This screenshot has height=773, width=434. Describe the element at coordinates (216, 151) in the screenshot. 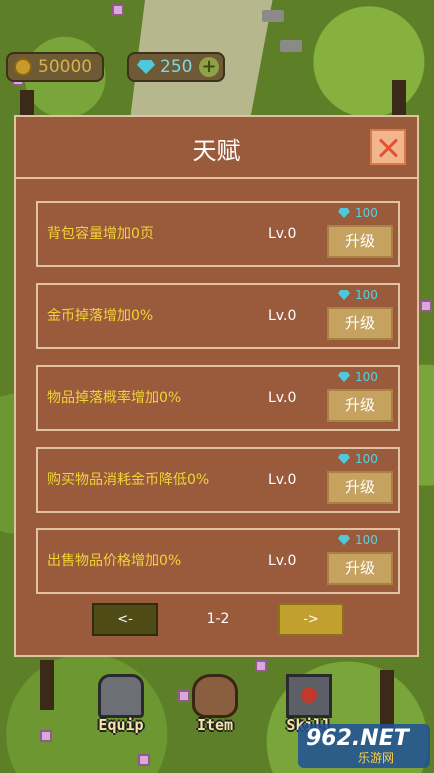

I see `dialog-title: 天赋` at that location.